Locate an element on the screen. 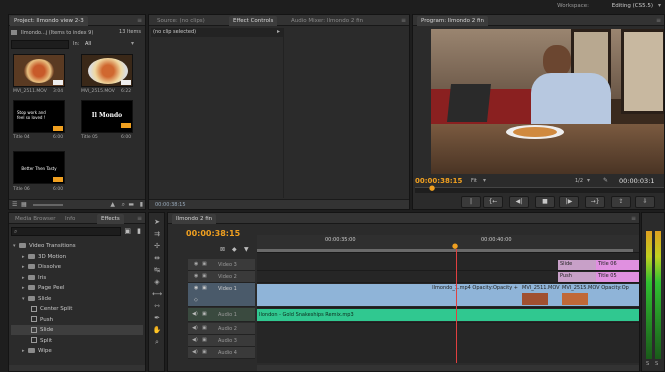  timeline-timecode: 00:00:38:15 is located at coordinates (213, 233).